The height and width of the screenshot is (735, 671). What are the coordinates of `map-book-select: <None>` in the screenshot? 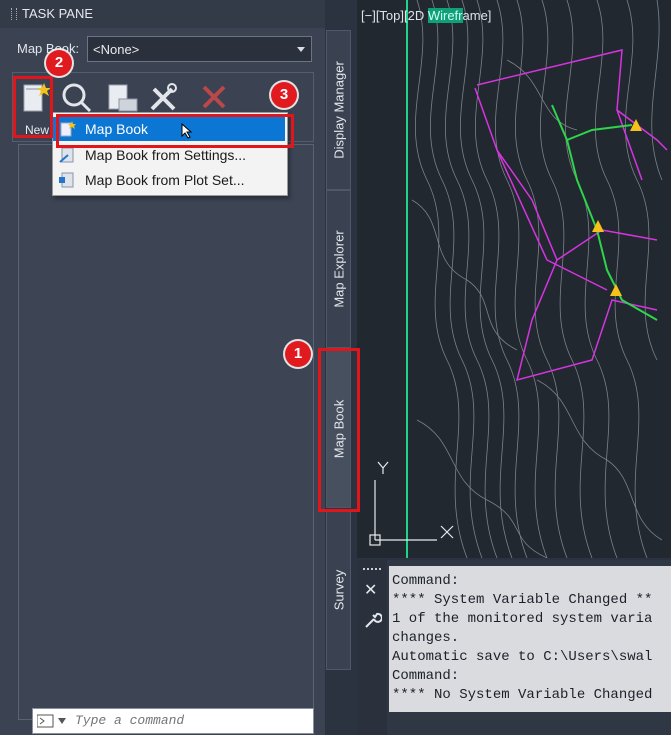 It's located at (199, 49).